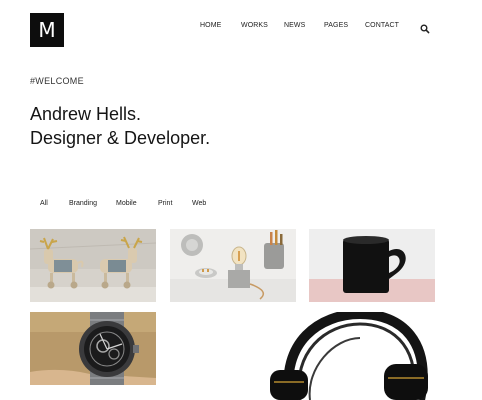 This screenshot has height=400, width=482. What do you see at coordinates (126, 203) in the screenshot?
I see `filter-mobile: Mobile` at bounding box center [126, 203].